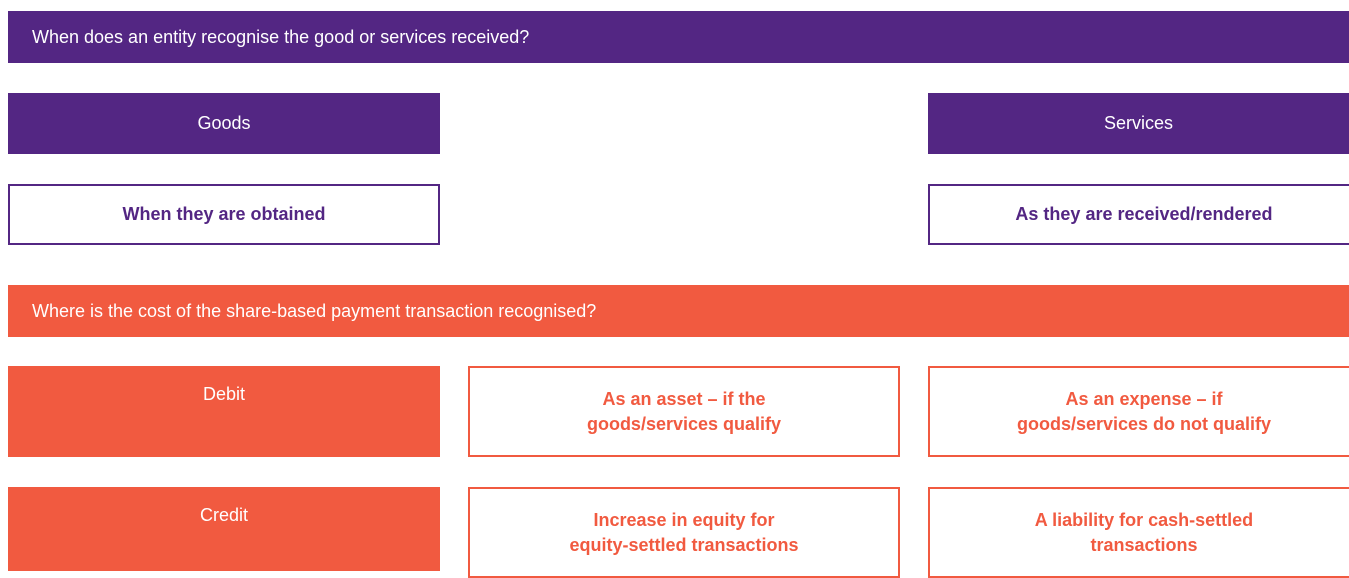 This screenshot has width=1349, height=578. I want to click on services-answer-box: As they are received/rendered, so click(1138, 214).